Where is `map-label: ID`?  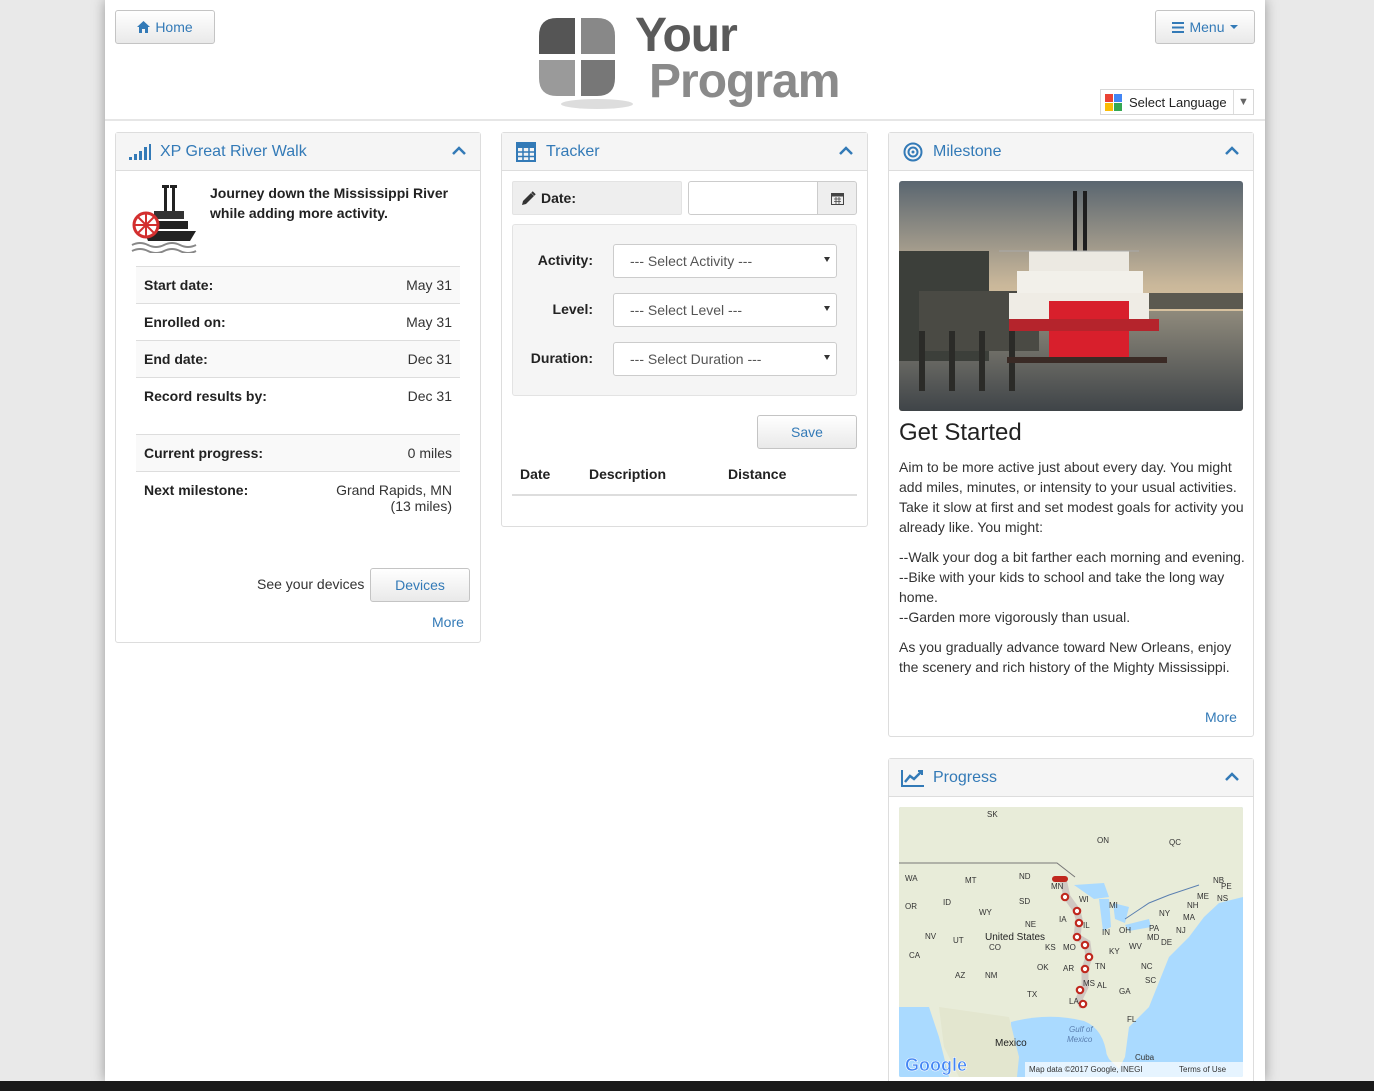 map-label: ID is located at coordinates (947, 902).